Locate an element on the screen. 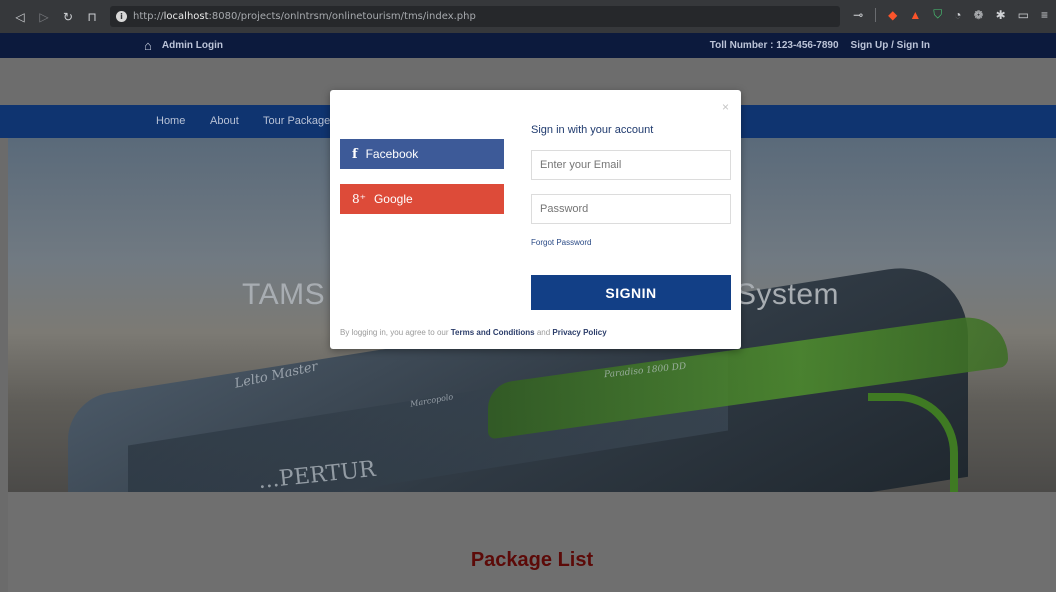 Image resolution: width=1056 pixels, height=592 pixels. bookmark-icon: ⊓ is located at coordinates (92, 17).